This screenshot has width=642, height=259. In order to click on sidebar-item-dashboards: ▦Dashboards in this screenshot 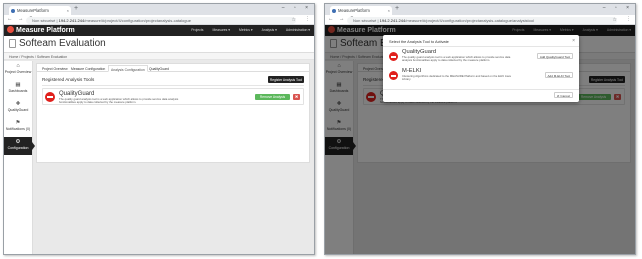, I will do `click(18, 89)`.